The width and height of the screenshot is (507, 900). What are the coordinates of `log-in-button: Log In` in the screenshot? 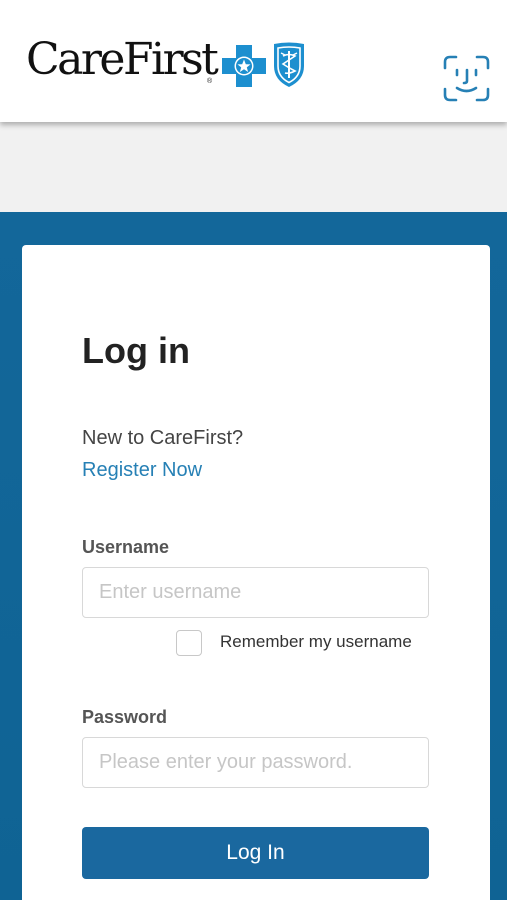 It's located at (255, 853).